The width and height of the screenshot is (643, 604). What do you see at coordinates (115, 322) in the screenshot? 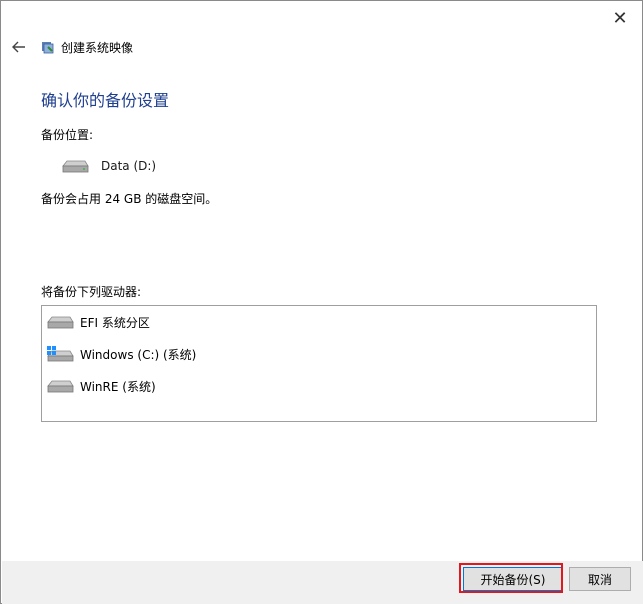
I see `drive-label: EFI 系统分区` at bounding box center [115, 322].